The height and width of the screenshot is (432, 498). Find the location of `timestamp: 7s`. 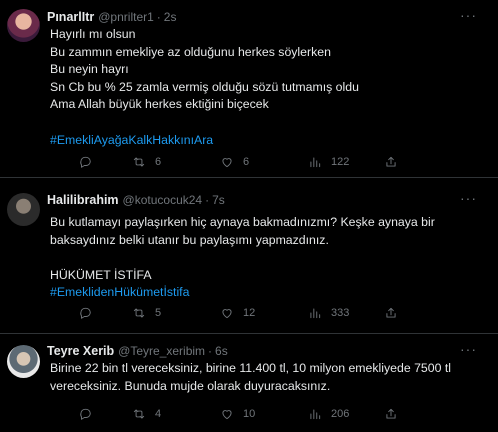

timestamp: 7s is located at coordinates (218, 200).